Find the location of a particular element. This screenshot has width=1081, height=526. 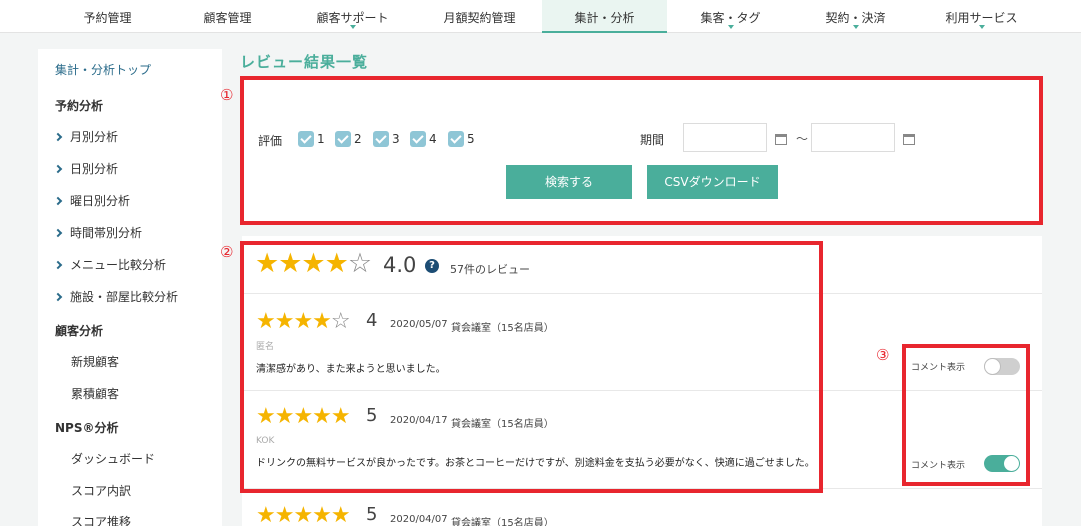

review-date: 2020/04/07 is located at coordinates (419, 519).